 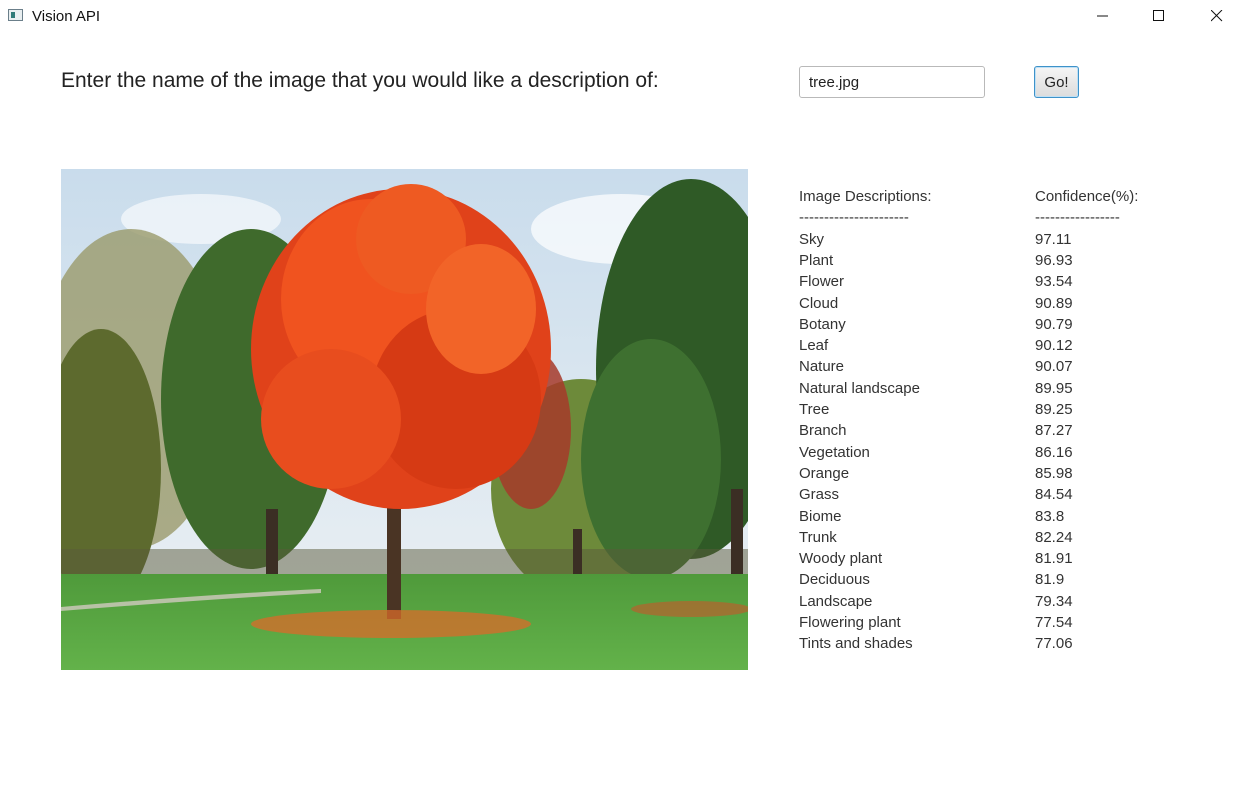 What do you see at coordinates (1054, 601) in the screenshot?
I see `result-confidence: 79.34` at bounding box center [1054, 601].